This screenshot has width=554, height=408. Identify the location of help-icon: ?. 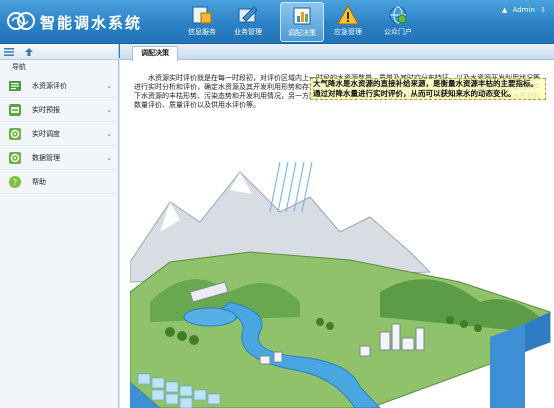
(15, 182).